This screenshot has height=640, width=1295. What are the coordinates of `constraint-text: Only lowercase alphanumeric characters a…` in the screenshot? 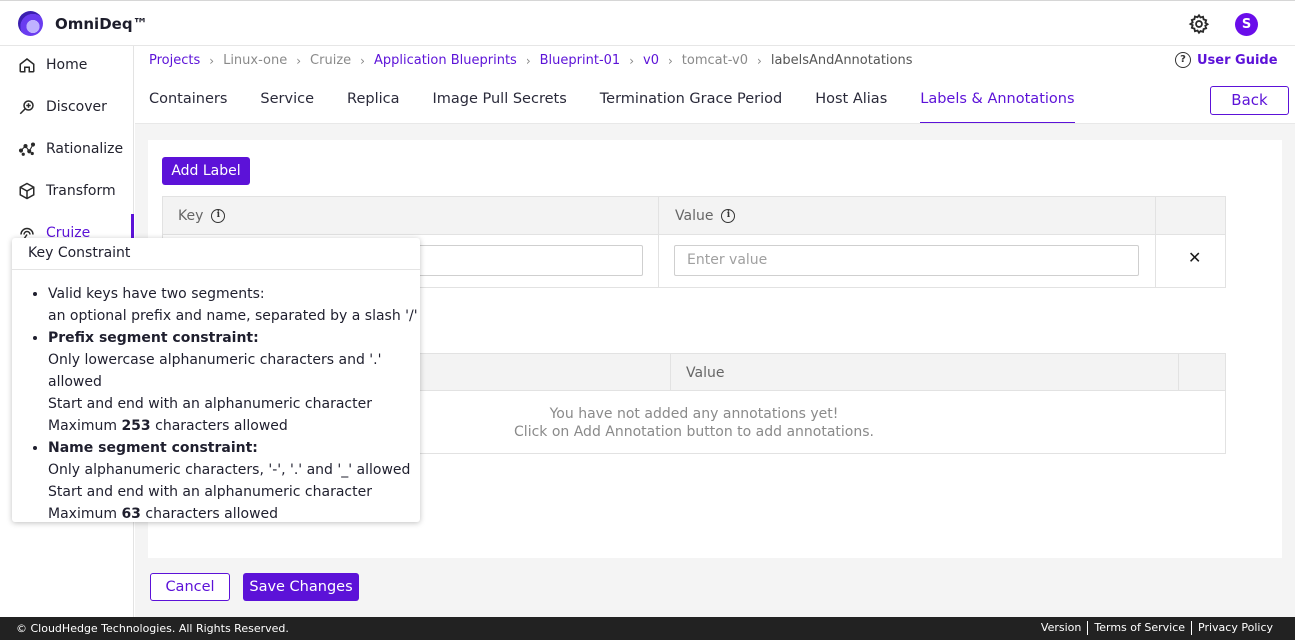 It's located at (215, 371).